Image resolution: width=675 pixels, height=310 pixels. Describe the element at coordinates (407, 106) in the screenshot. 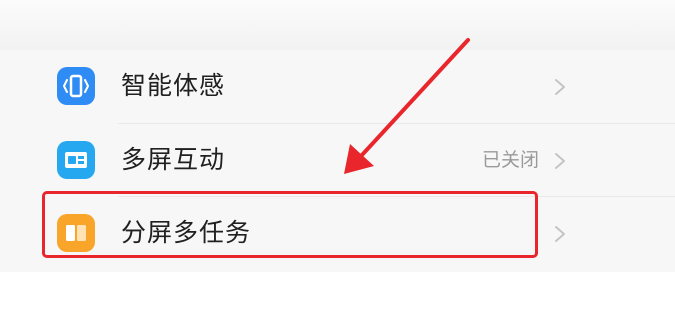

I see `annotation-arrow` at that location.